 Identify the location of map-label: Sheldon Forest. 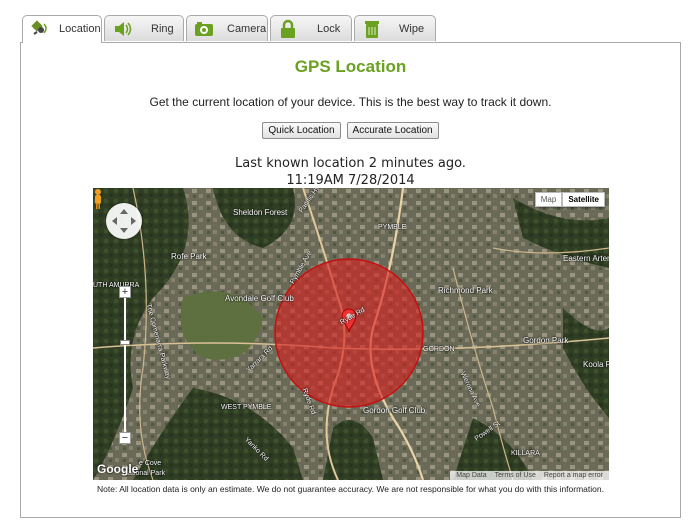
(260, 212).